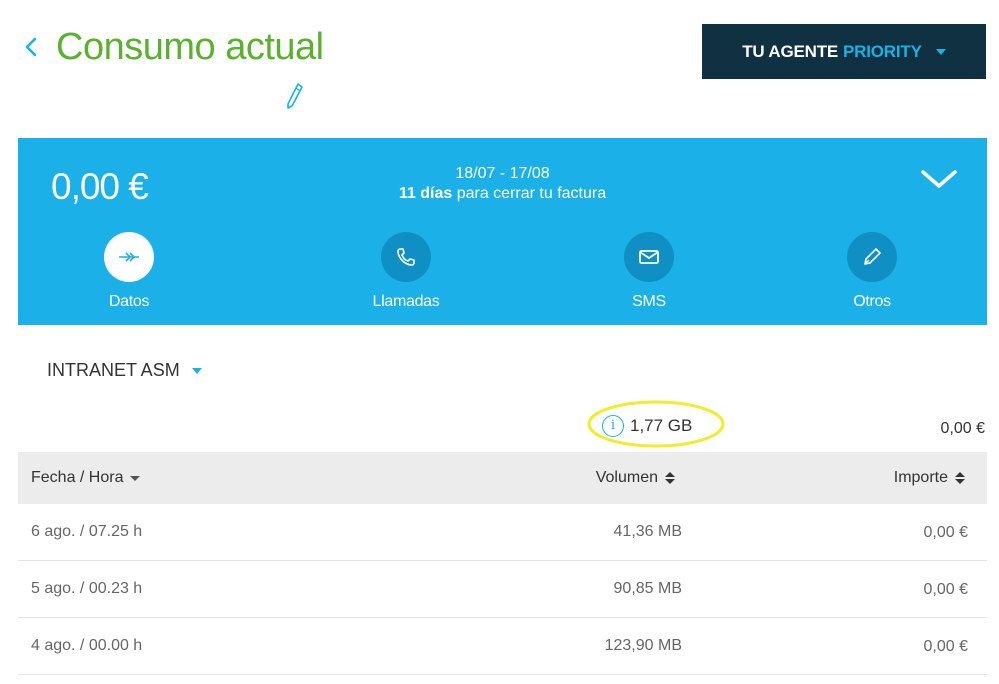 This screenshot has width=999, height=684. I want to click on period-dates: 18/07 - 17/08, so click(502, 173).